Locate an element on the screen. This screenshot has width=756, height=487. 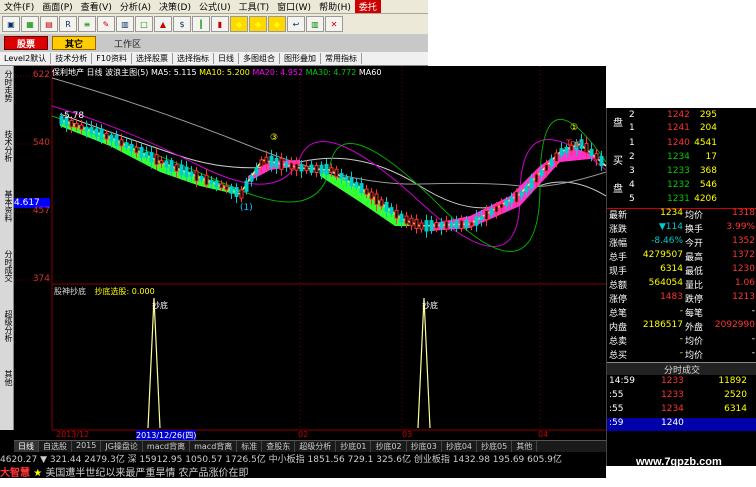
window-icon: □ is located at coordinates (144, 24).